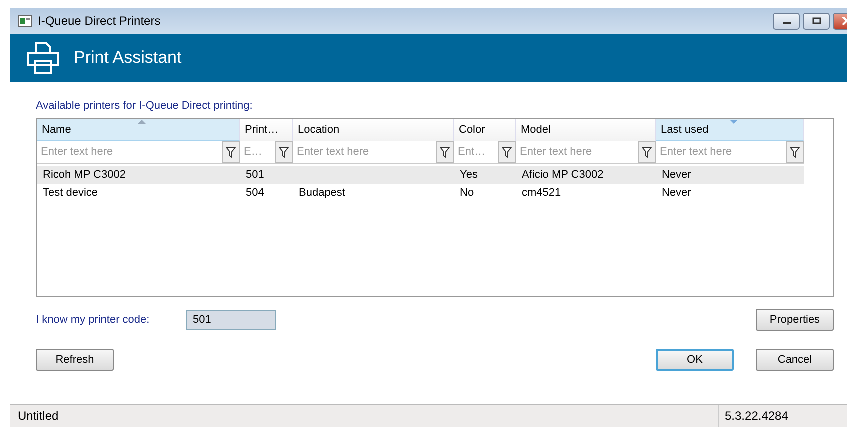 The image size is (847, 427). I want to click on sort-ascending-icon, so click(142, 122).